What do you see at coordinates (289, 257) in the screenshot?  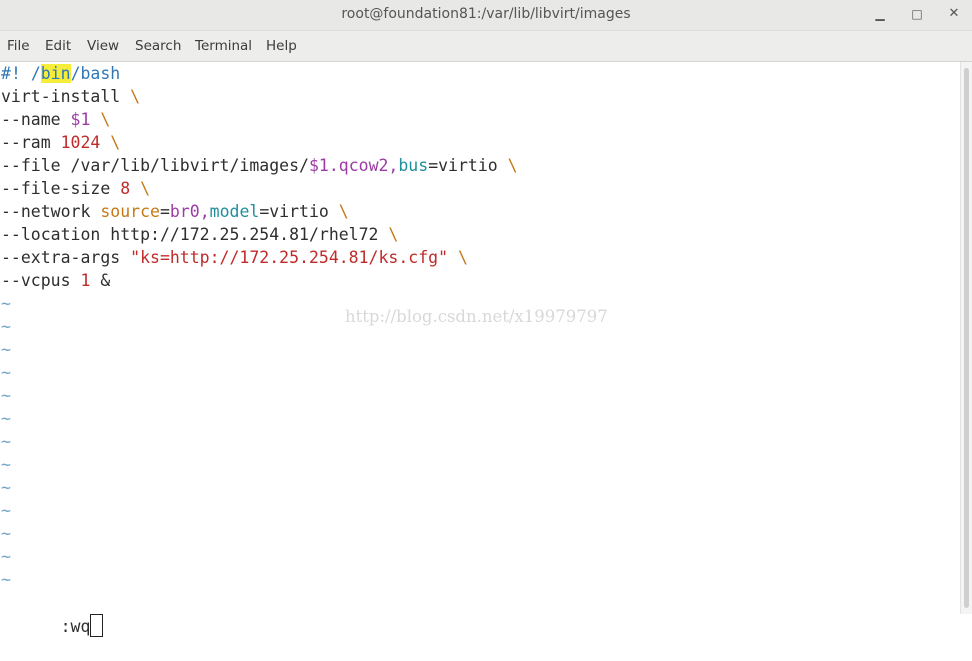 I see `code-token: "ks=http://172.25.254.81/ks.cfg"` at bounding box center [289, 257].